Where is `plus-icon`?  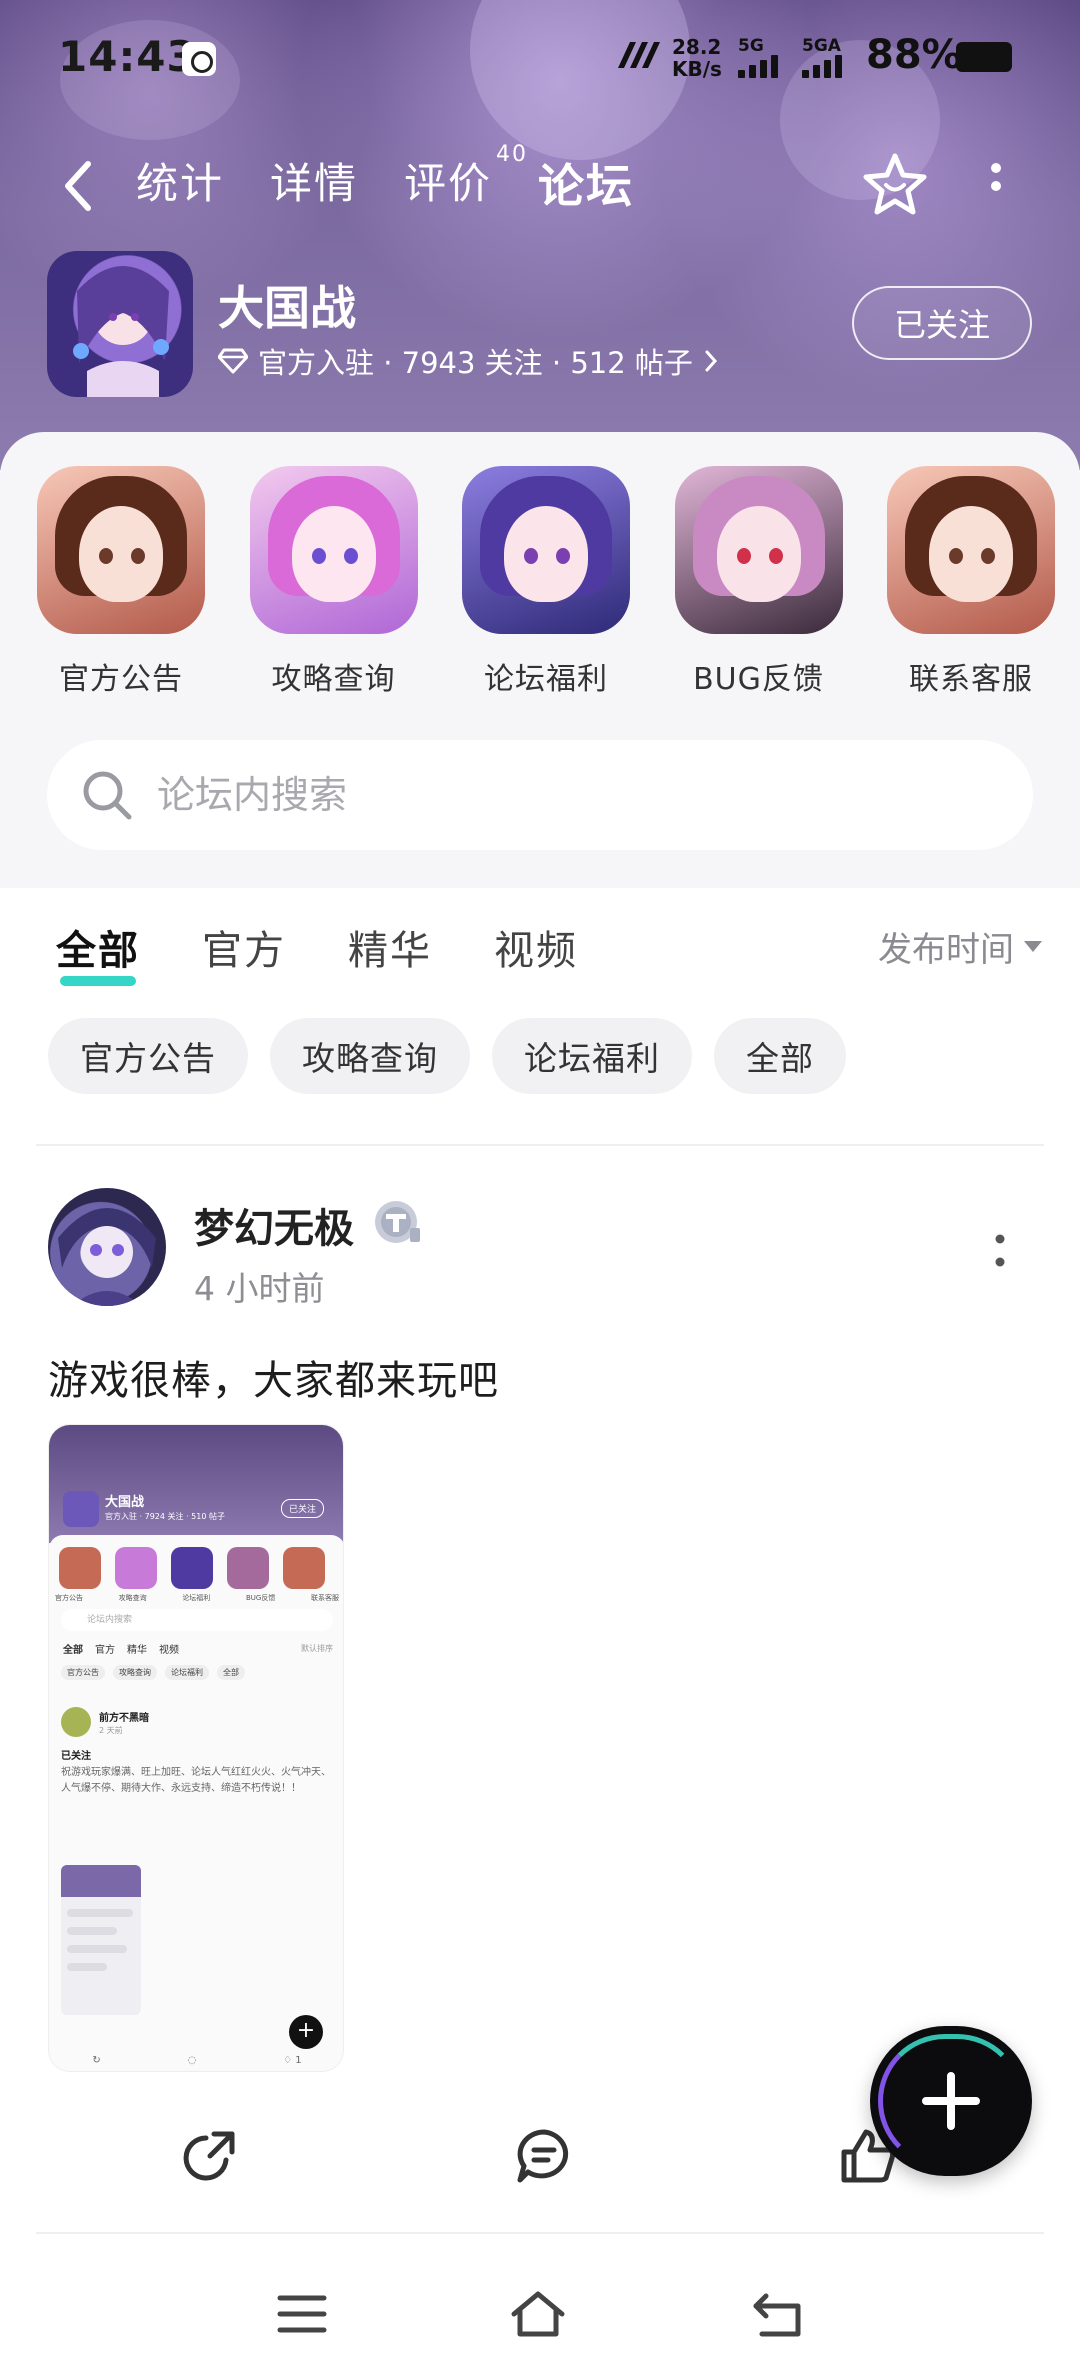
plus-icon is located at coordinates (951, 2101).